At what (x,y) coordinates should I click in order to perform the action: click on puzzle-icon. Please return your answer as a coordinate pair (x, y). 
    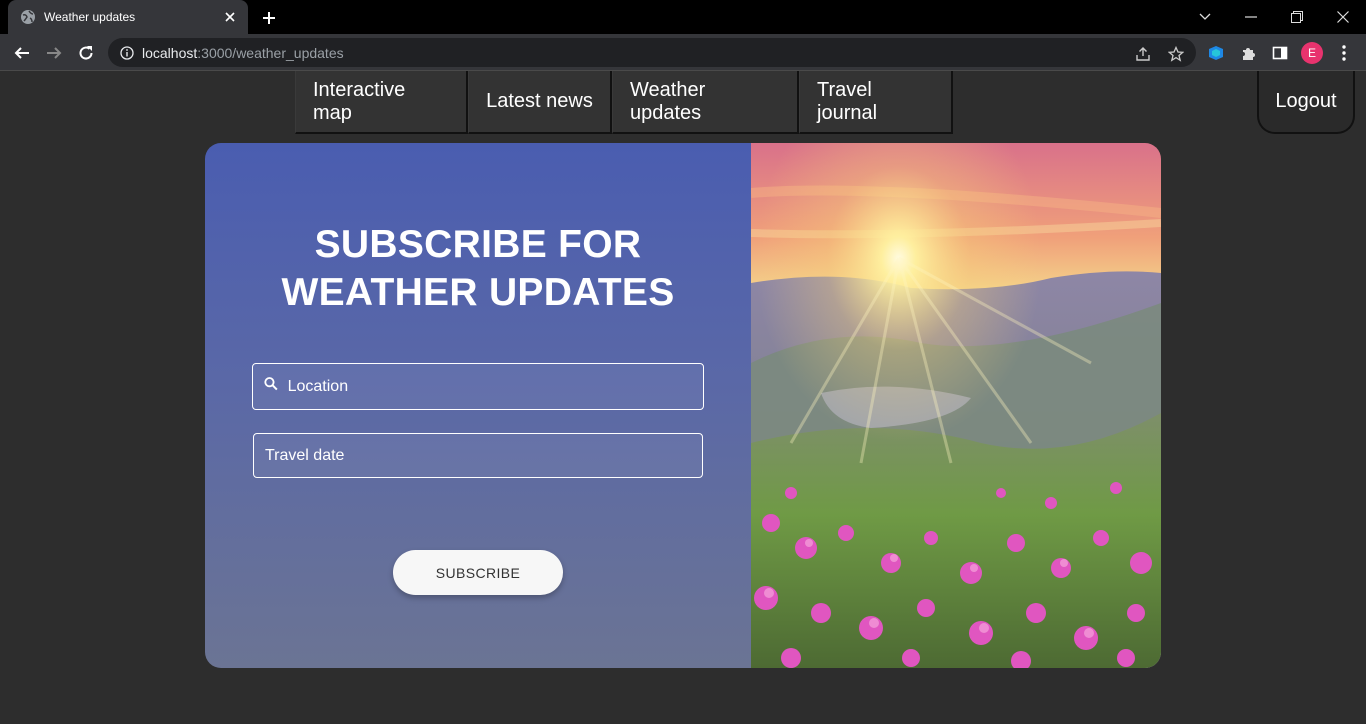
    Looking at the image, I should click on (1248, 53).